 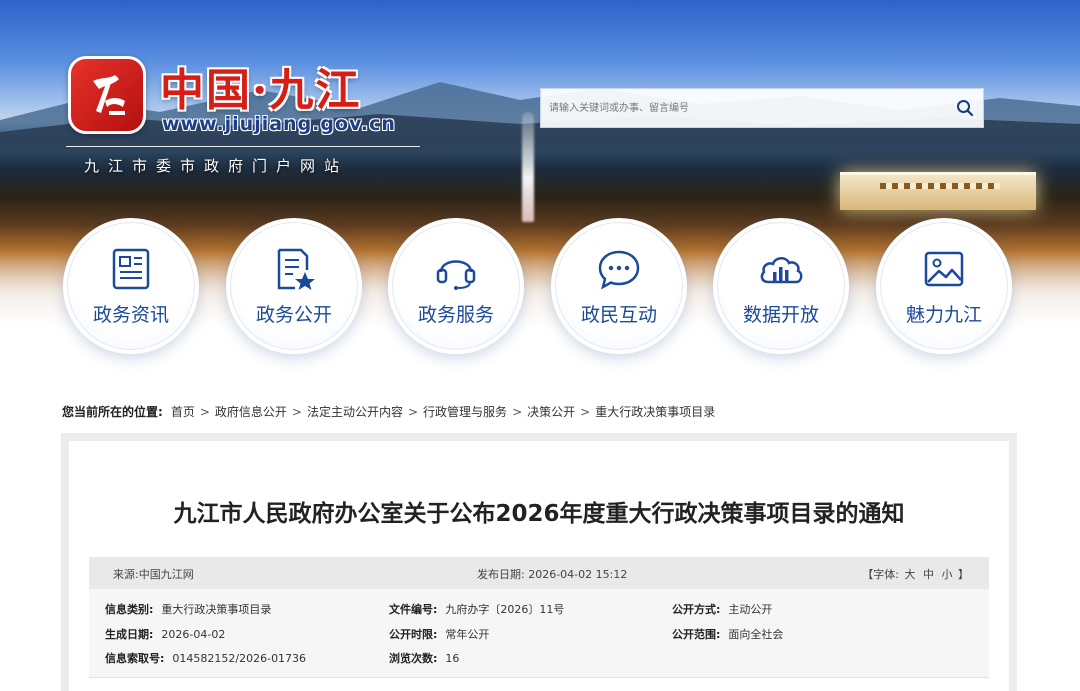 I want to click on info-category: 信息类别: 重大行政决策事项目录, so click(x=188, y=609).